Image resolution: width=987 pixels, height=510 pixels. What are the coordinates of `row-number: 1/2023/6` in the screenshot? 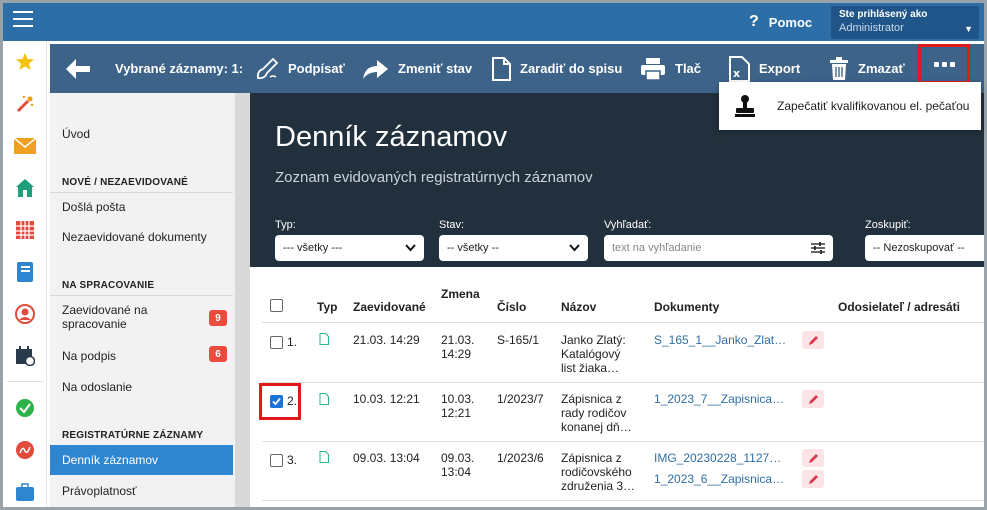 It's located at (520, 458).